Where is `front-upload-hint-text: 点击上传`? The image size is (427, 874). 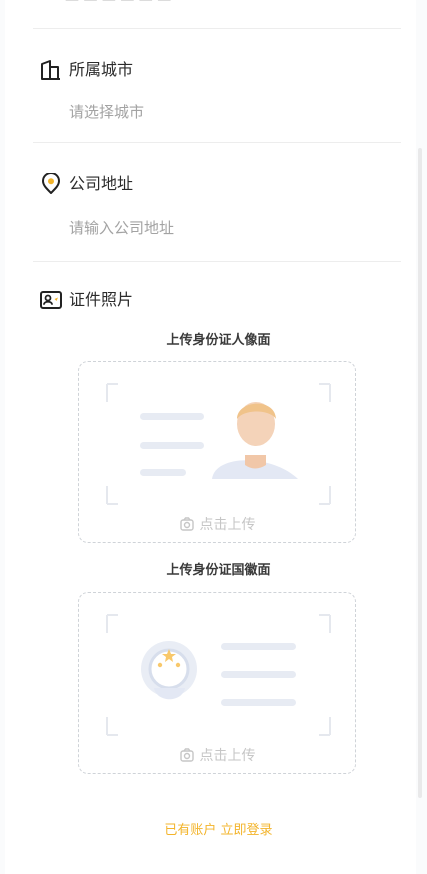 front-upload-hint-text: 点击上传 is located at coordinates (227, 525).